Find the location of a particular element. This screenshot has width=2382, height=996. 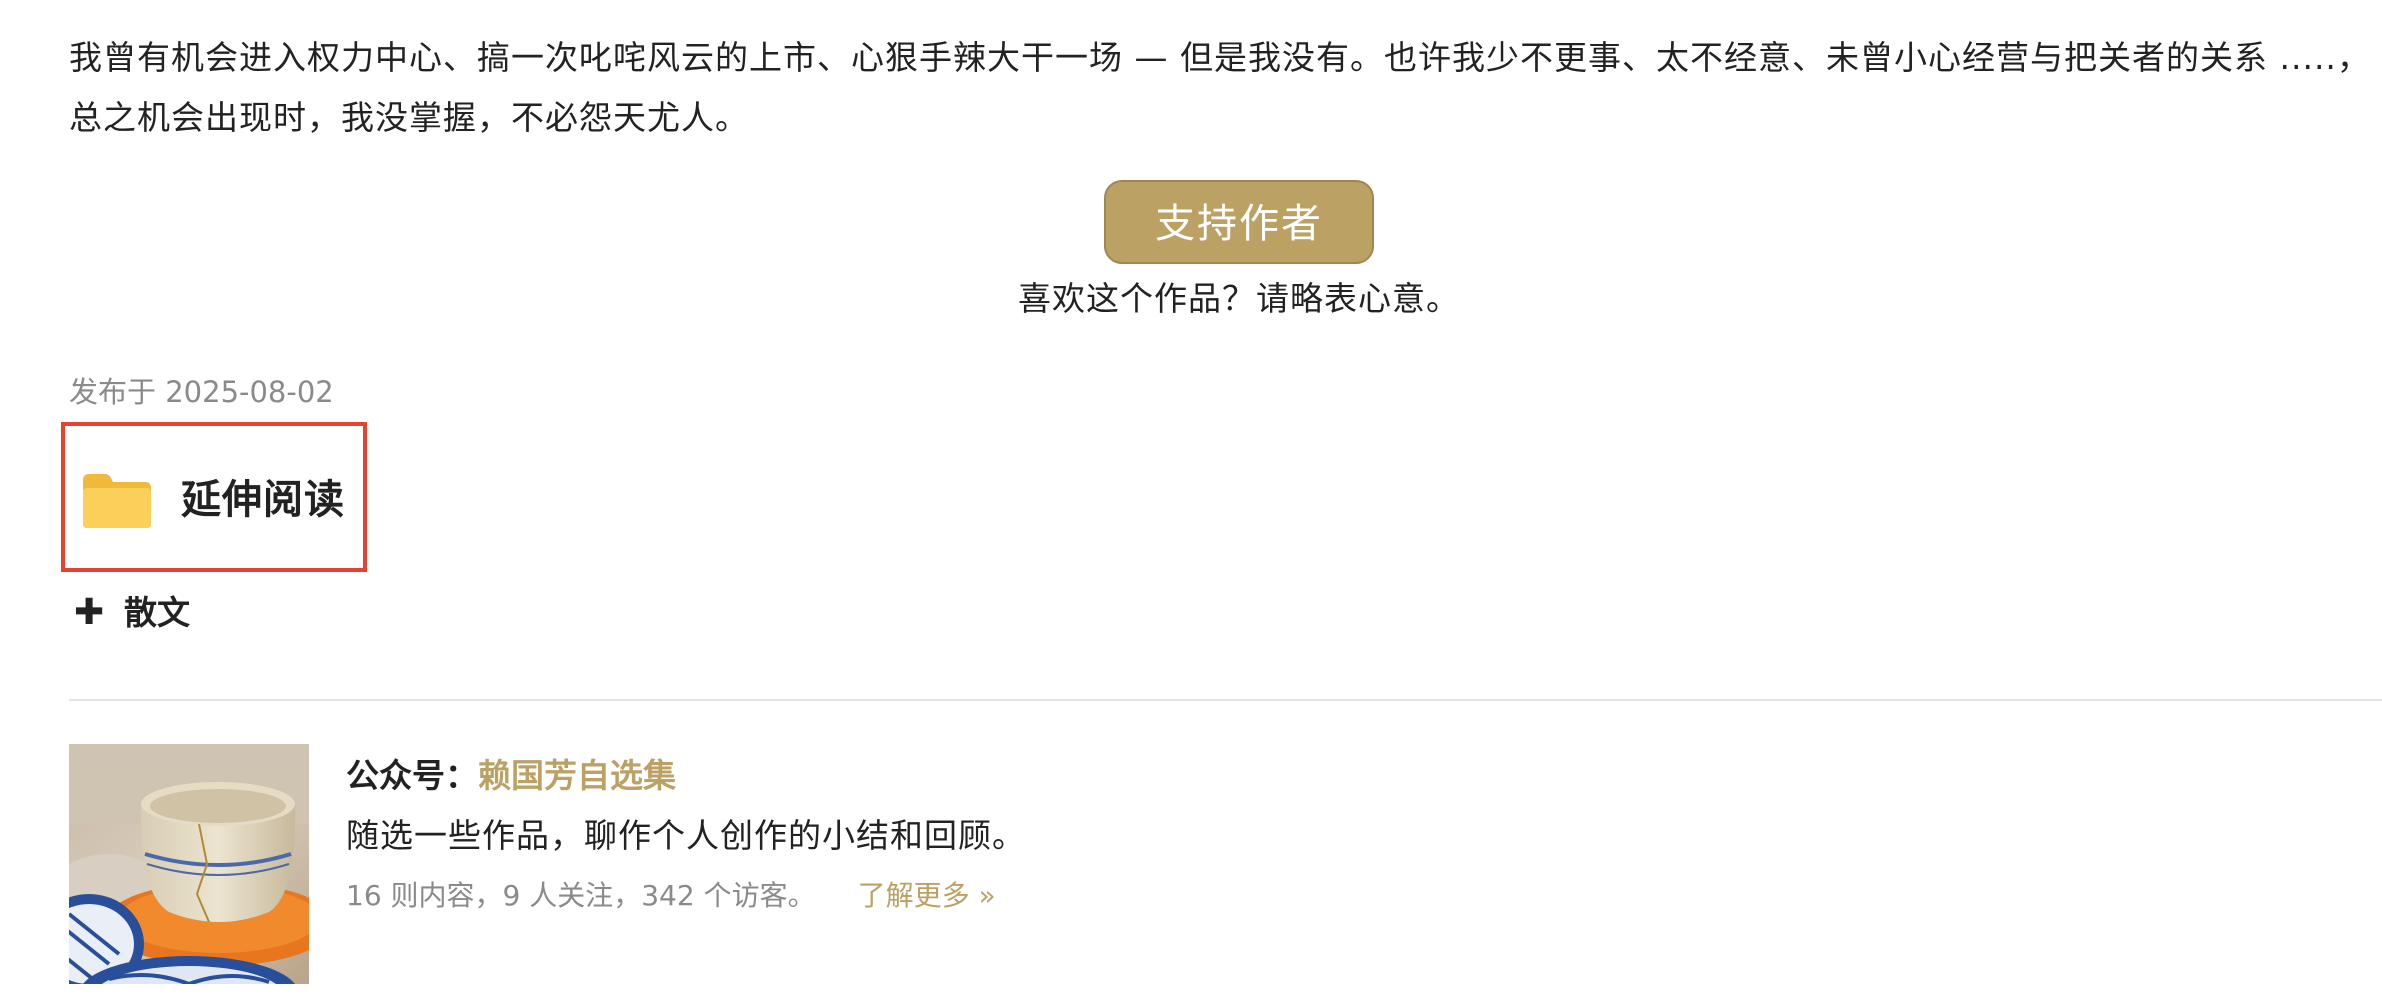

category-item-prose: ✚ 散文 is located at coordinates (132, 613).